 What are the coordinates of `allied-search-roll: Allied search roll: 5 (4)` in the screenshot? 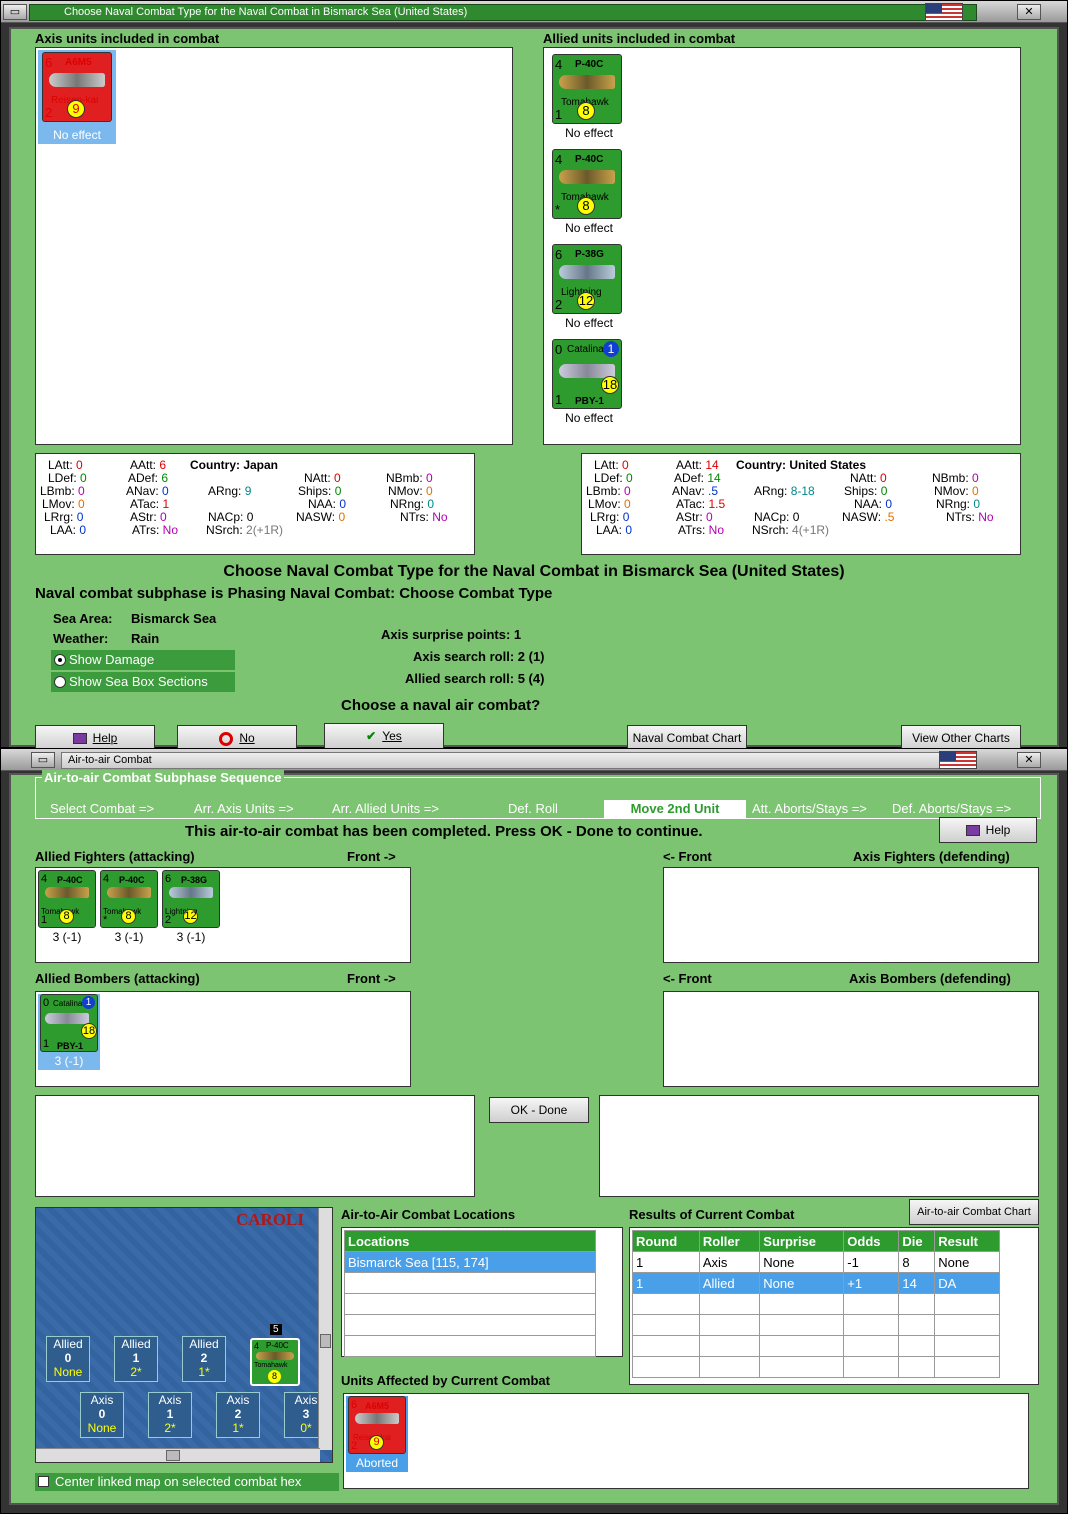 It's located at (475, 678).